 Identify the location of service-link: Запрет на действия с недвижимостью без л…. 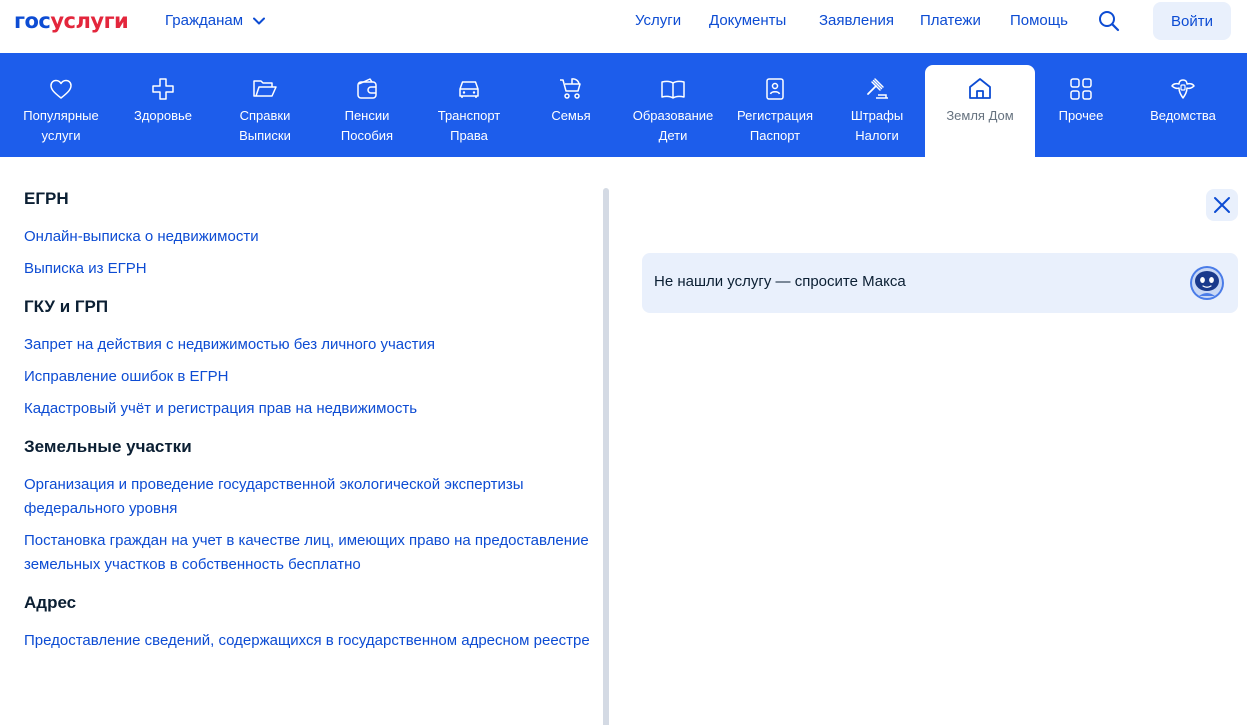
(309, 345).